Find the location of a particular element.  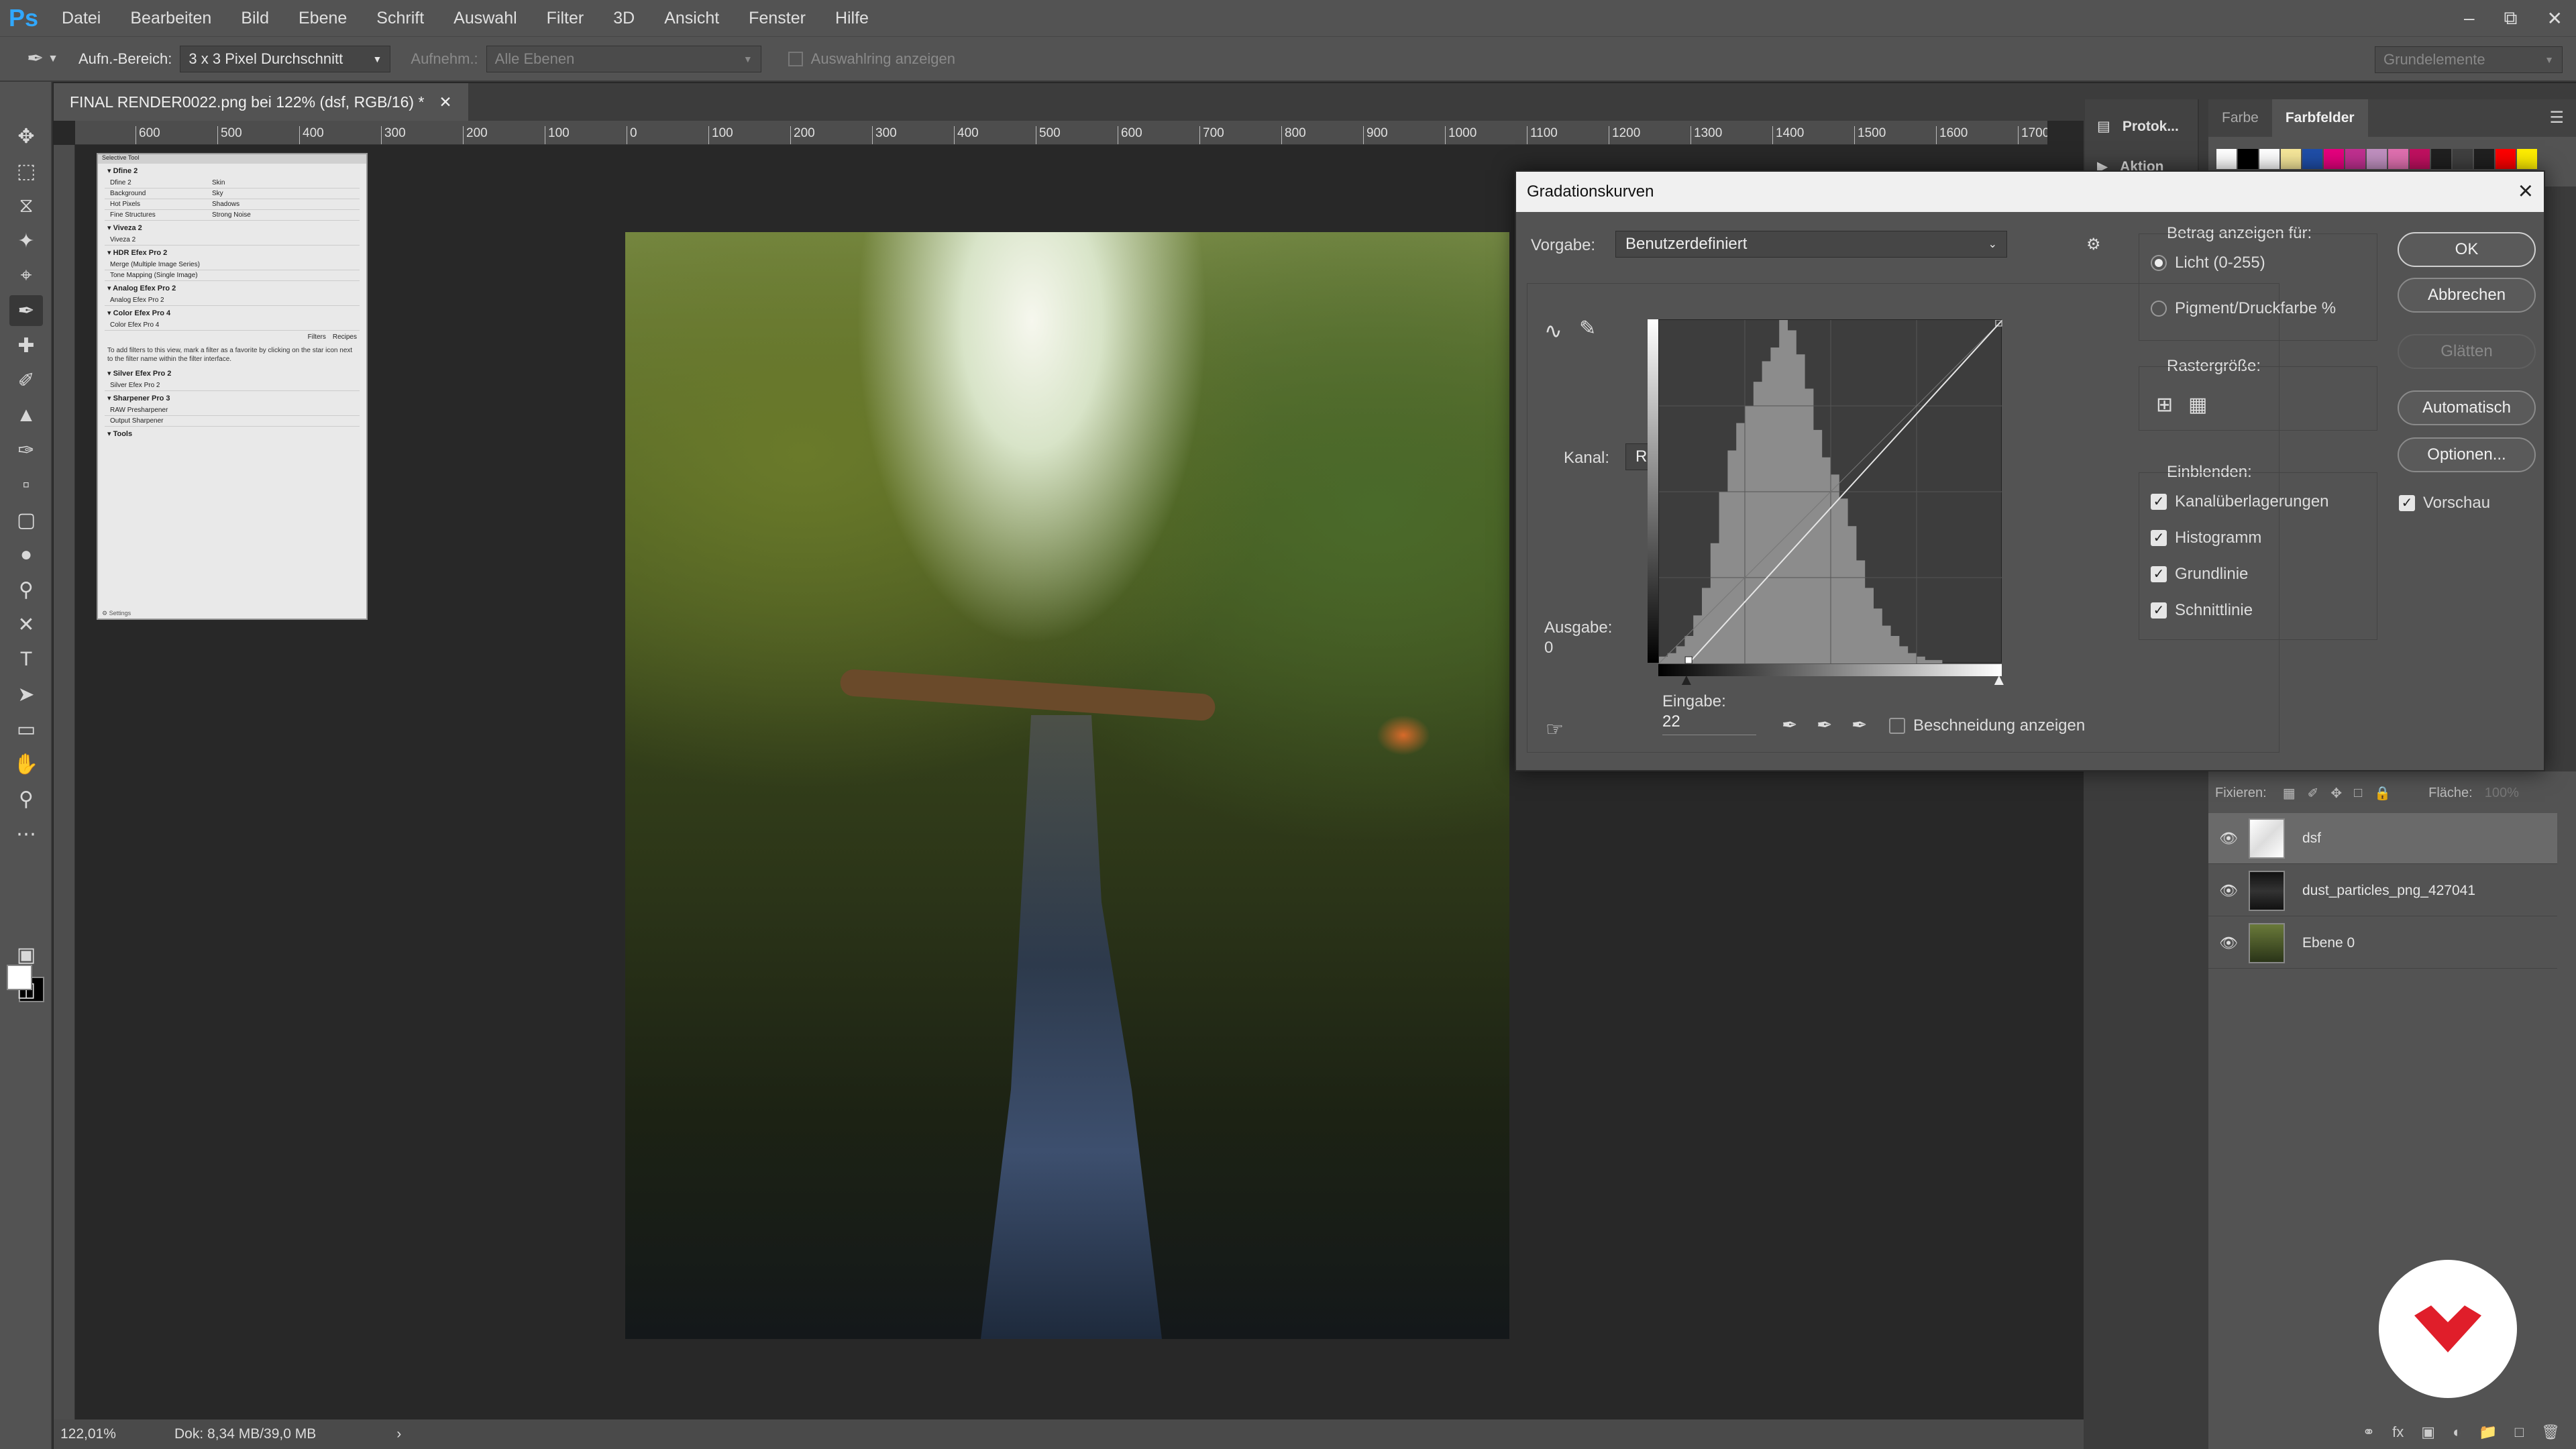

menu-3d: 3D is located at coordinates (623, 18).